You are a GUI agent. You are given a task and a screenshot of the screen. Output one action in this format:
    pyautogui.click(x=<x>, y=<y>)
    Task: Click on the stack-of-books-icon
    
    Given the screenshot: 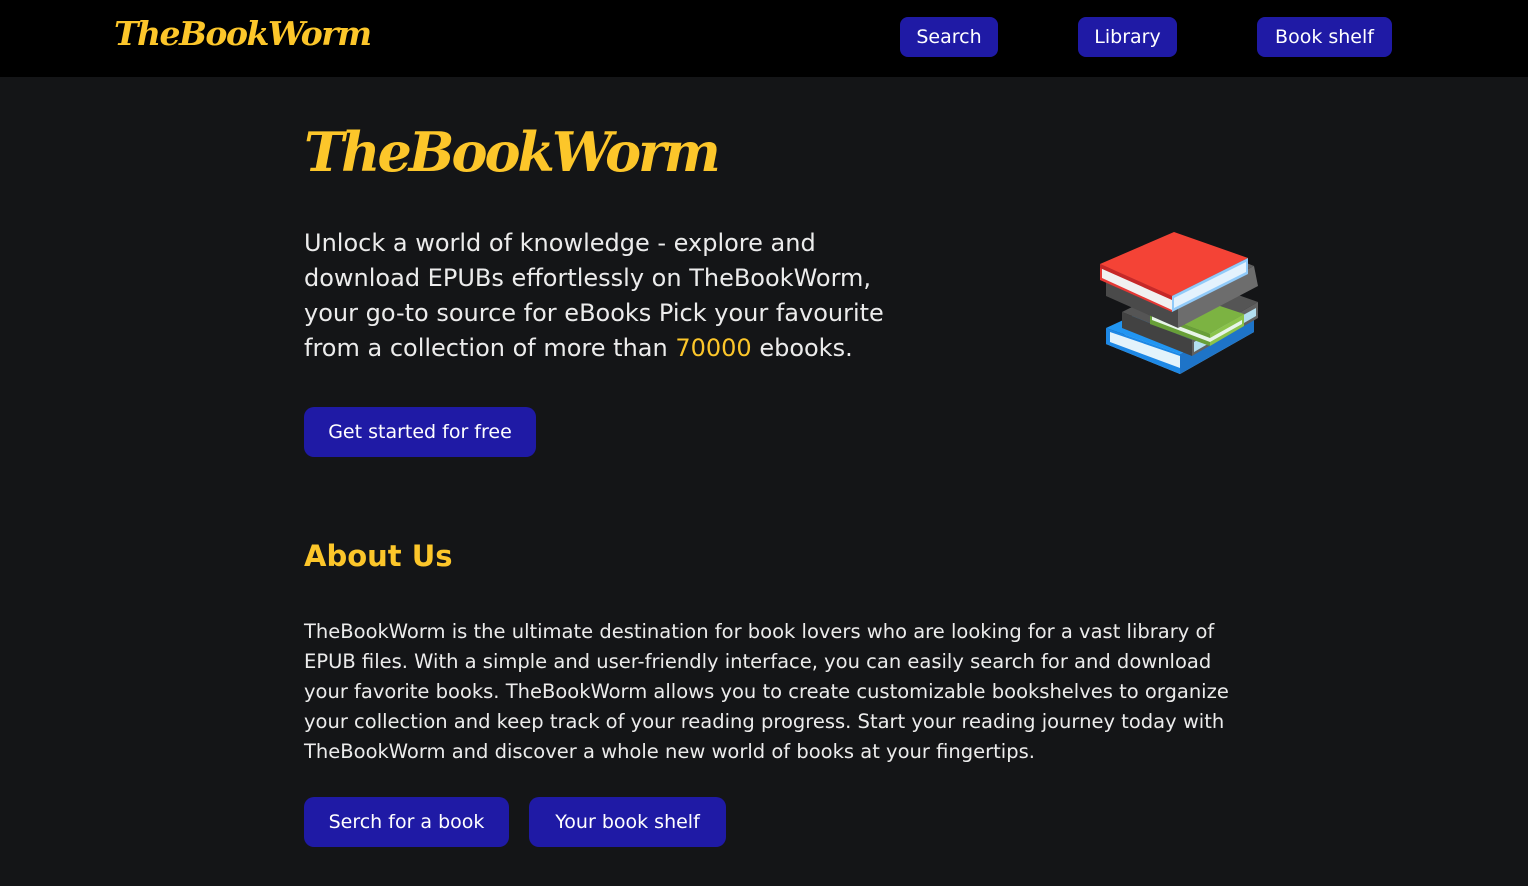 What is the action you would take?
    pyautogui.click(x=1179, y=303)
    